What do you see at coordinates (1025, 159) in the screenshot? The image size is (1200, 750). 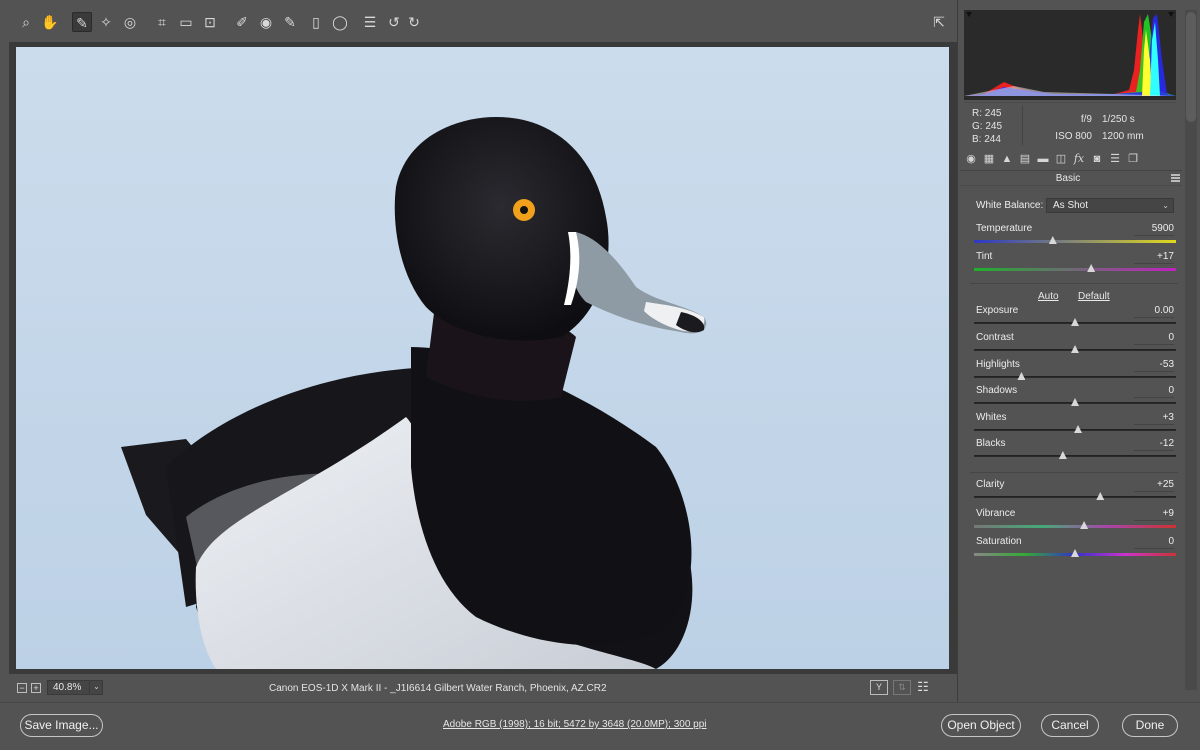 I see `tab-hsl-icon: ▤` at bounding box center [1025, 159].